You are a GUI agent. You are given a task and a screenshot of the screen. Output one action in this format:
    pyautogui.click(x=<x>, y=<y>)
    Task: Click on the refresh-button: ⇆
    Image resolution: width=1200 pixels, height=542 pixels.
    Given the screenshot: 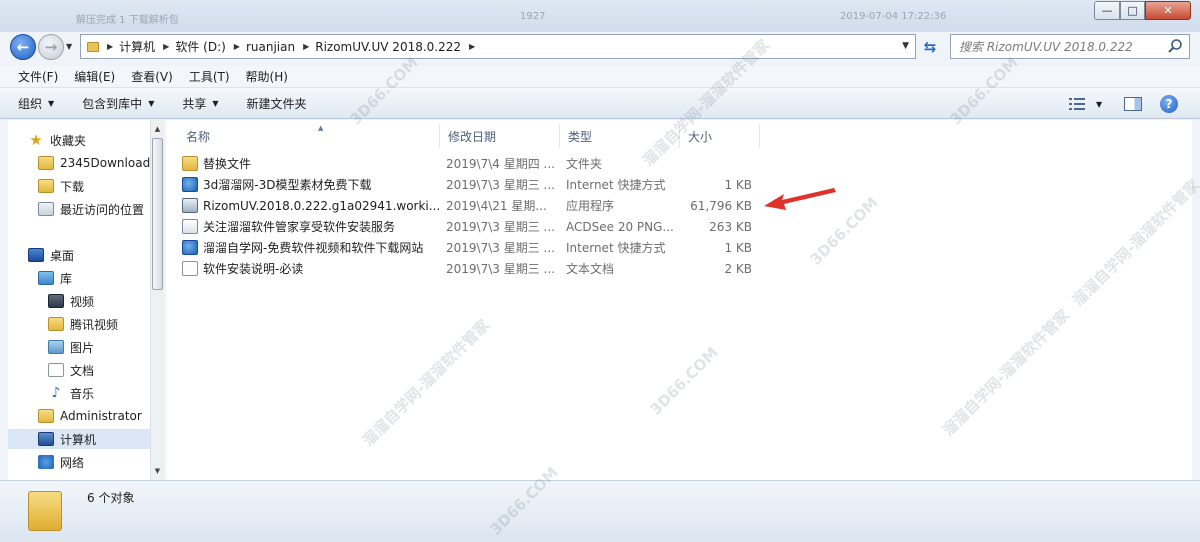 What is the action you would take?
    pyautogui.click(x=930, y=47)
    